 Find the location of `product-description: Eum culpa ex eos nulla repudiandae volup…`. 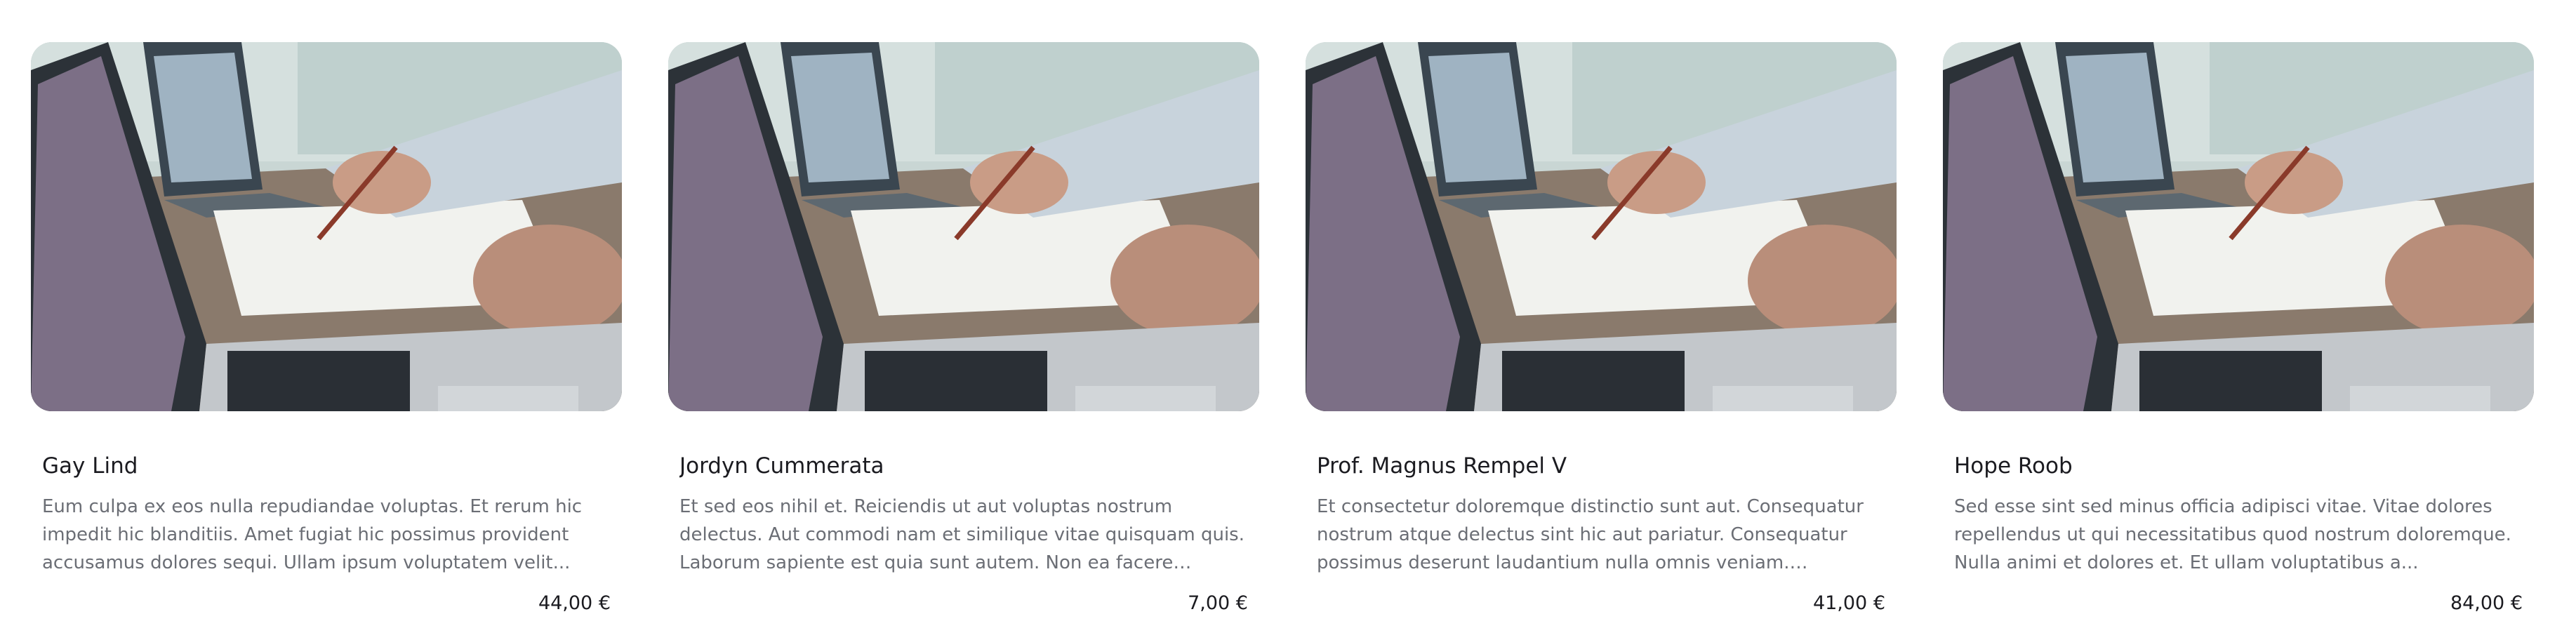

product-description: Eum culpa ex eos nulla repudiandae volup… is located at coordinates (313, 534).